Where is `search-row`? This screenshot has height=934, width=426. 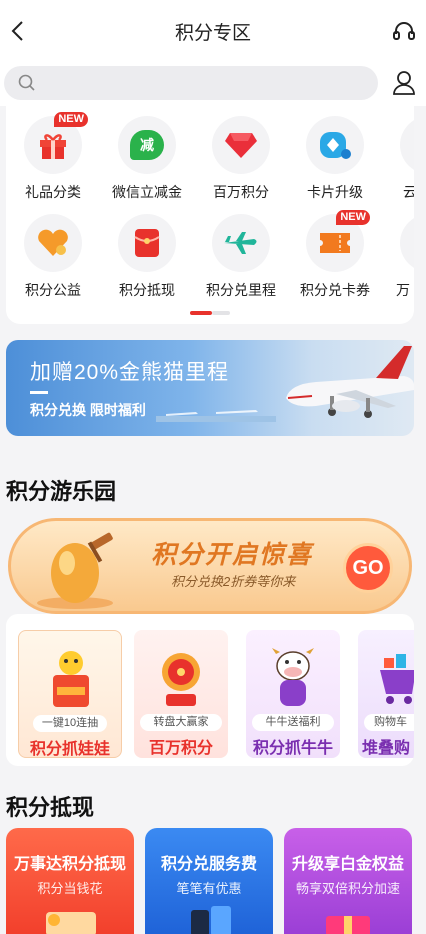 search-row is located at coordinates (213, 84).